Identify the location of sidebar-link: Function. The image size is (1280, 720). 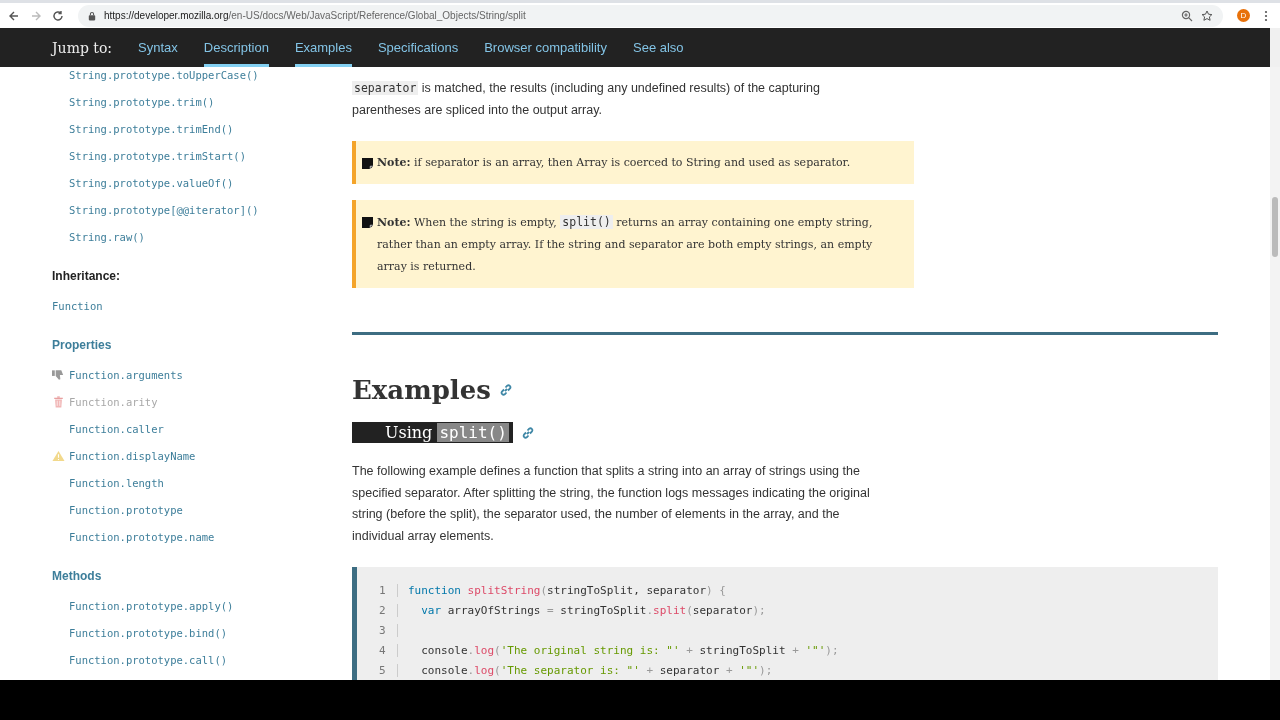
(77, 305).